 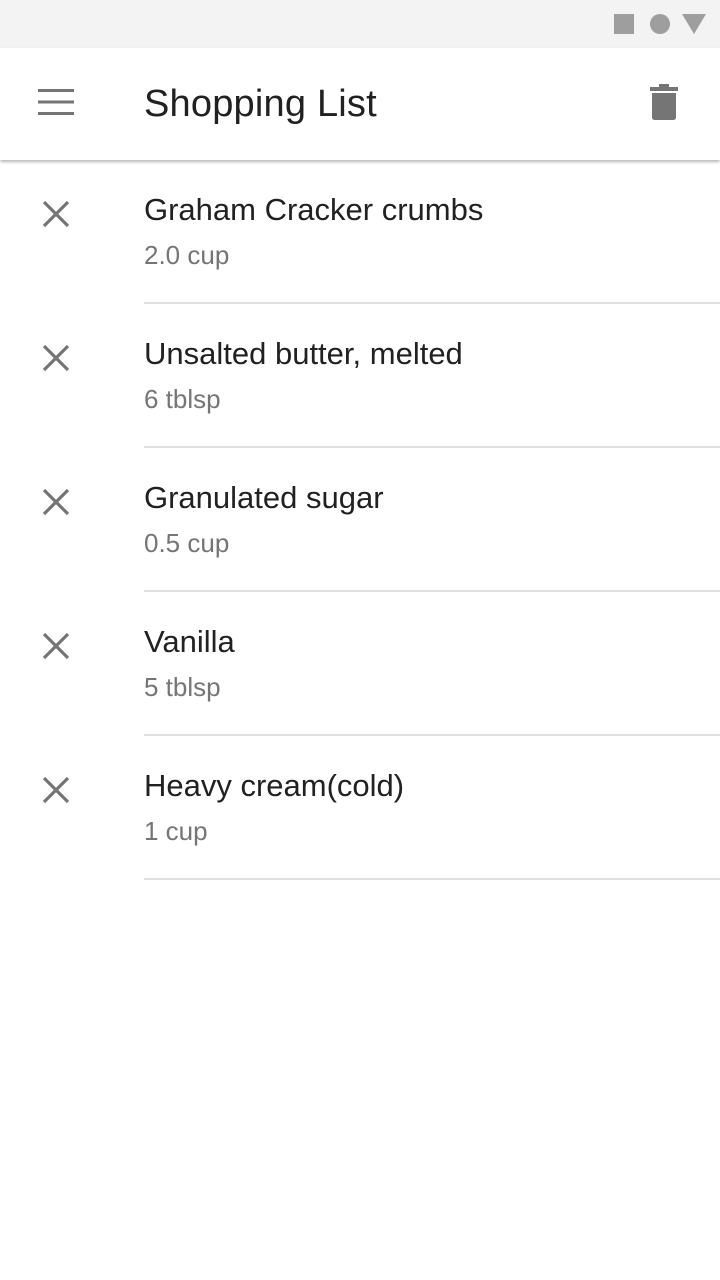 I want to click on hamburger-menu-icon, so click(x=56, y=104).